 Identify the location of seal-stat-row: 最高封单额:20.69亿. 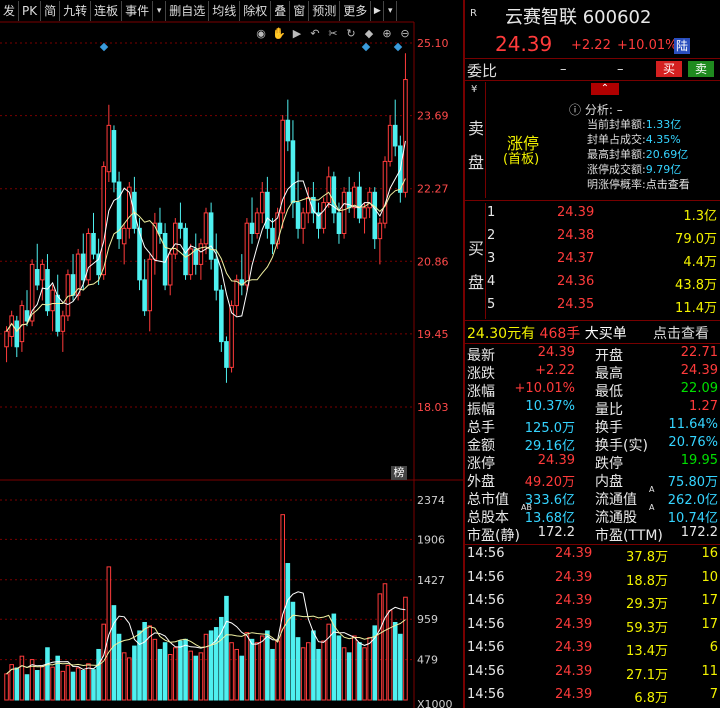
(638, 154).